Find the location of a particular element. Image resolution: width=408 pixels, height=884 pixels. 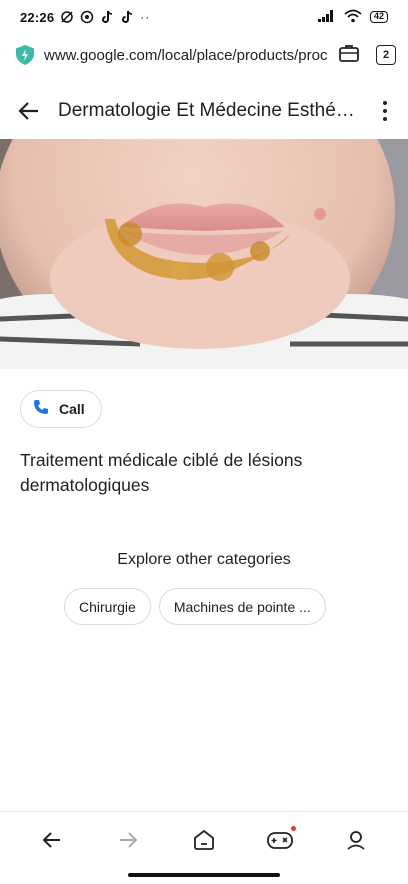

battery-icon: 42 is located at coordinates (378, 17).